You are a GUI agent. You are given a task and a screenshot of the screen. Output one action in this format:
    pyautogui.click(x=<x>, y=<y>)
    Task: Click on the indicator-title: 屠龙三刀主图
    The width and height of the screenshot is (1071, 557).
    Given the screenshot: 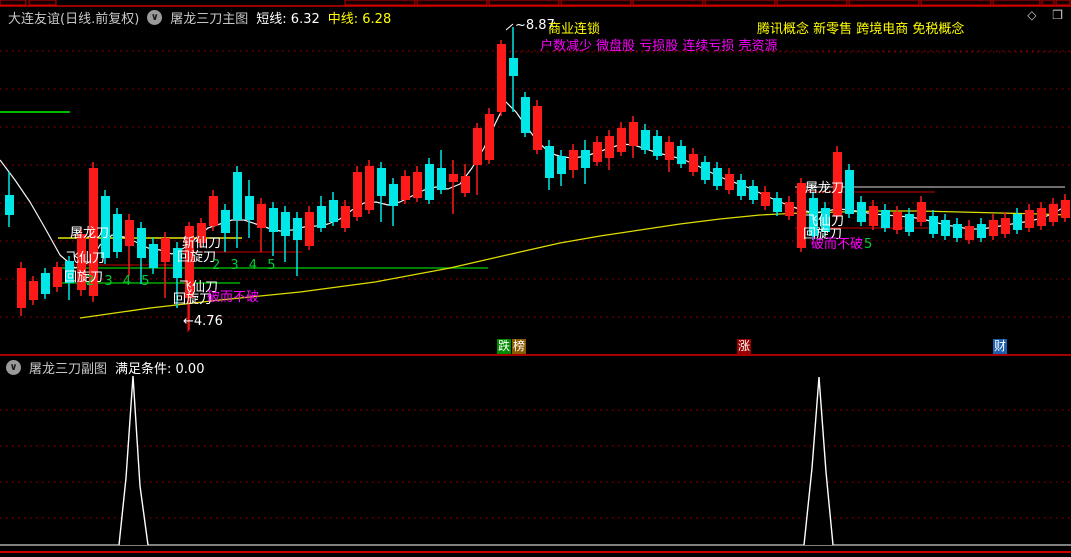 What is the action you would take?
    pyautogui.click(x=209, y=19)
    